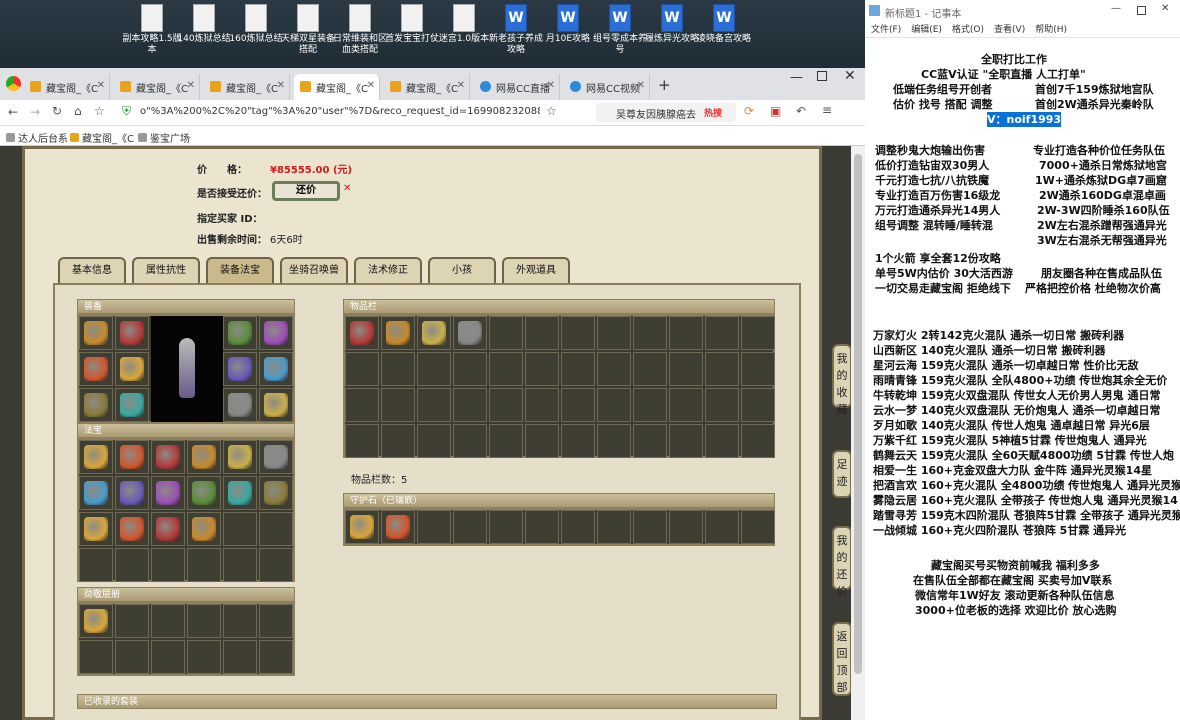 This screenshot has width=1180, height=720. What do you see at coordinates (1116, 8) in the screenshot?
I see `notepad-minimize-icon: —` at bounding box center [1116, 8].